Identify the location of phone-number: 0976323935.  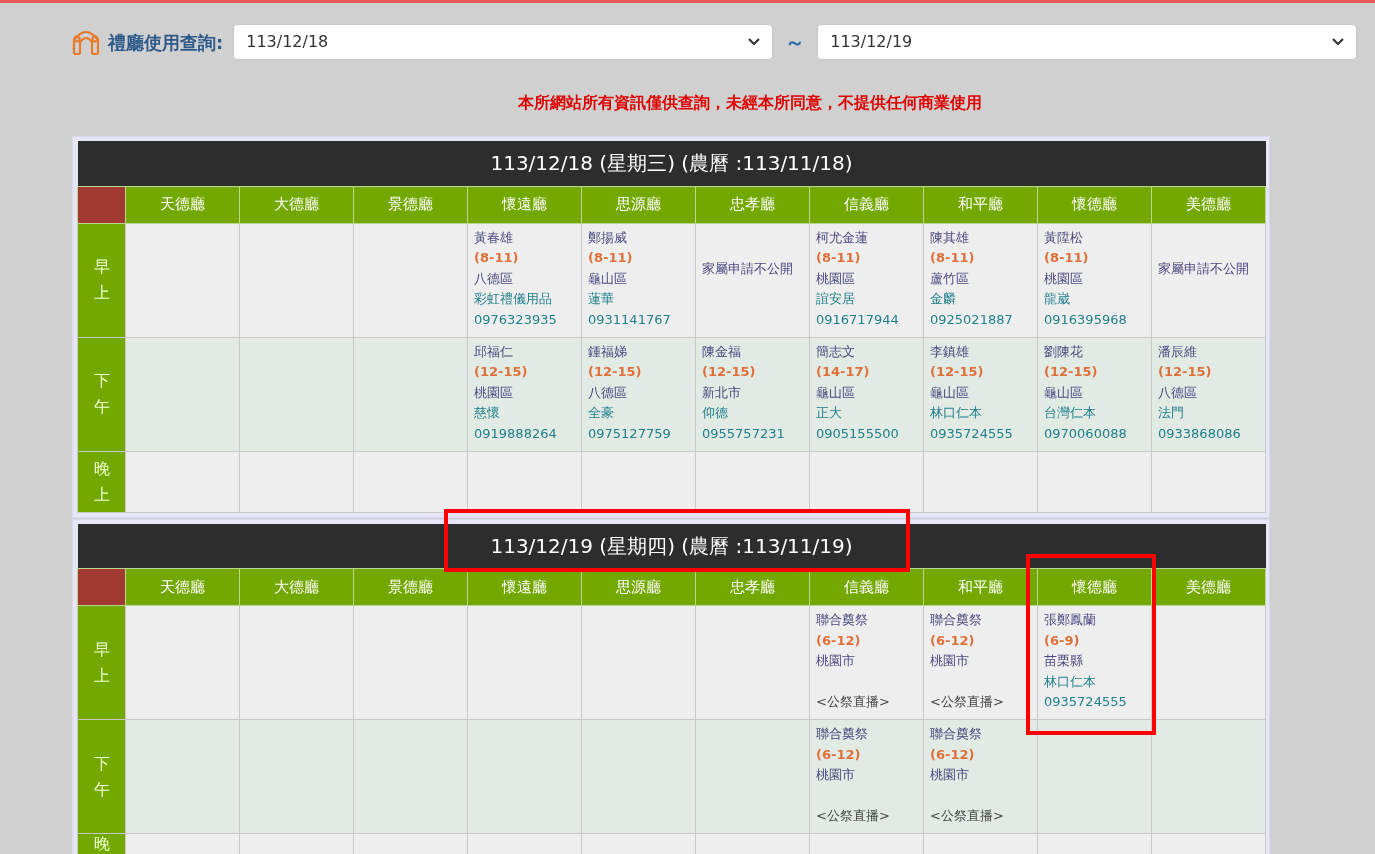
(516, 319).